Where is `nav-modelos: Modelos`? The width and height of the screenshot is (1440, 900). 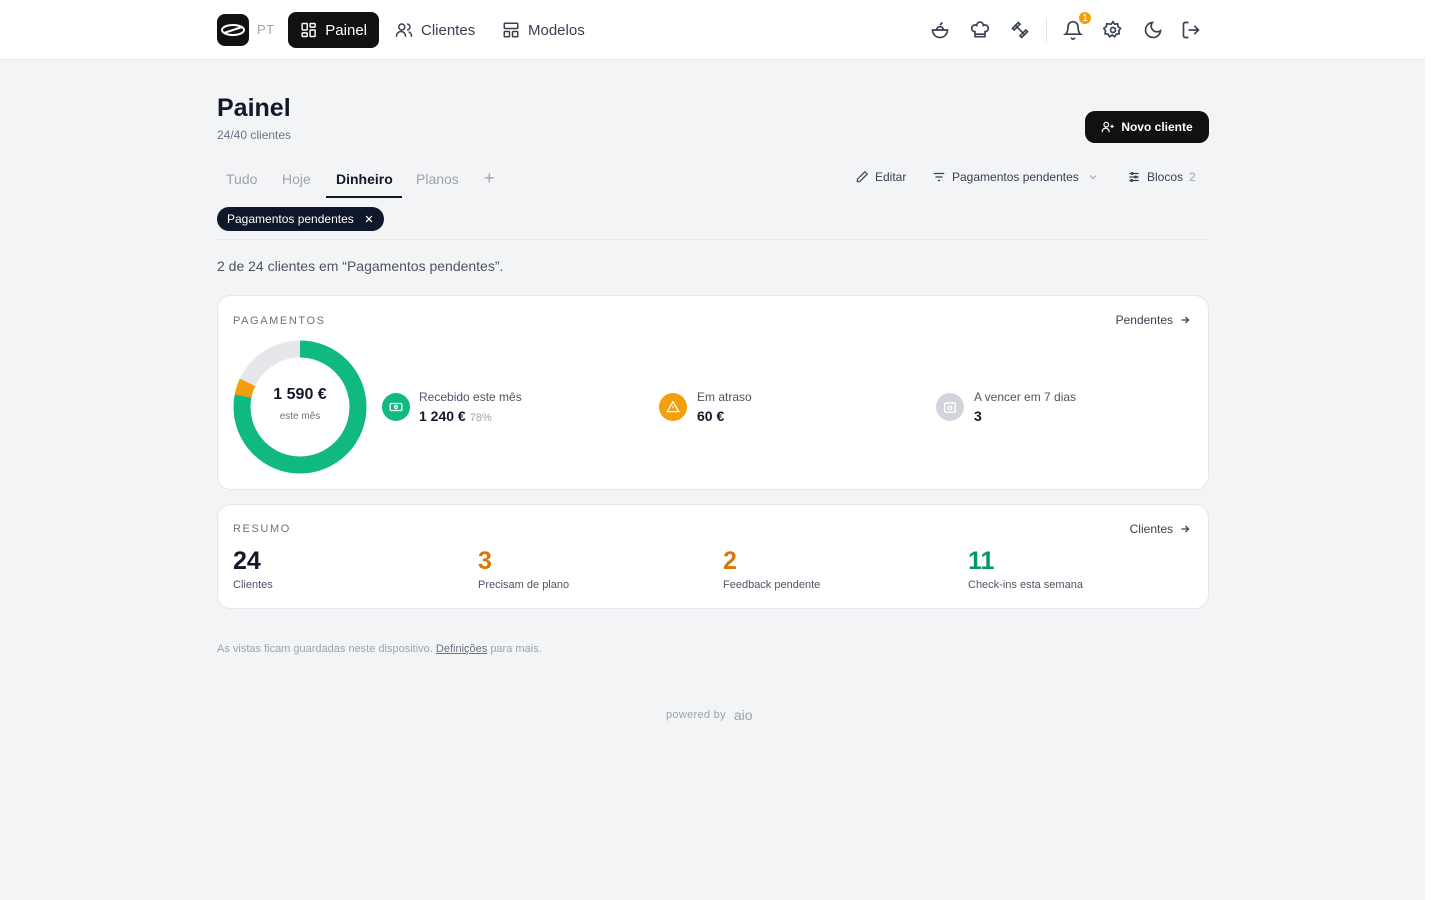
nav-modelos: Modelos is located at coordinates (543, 30).